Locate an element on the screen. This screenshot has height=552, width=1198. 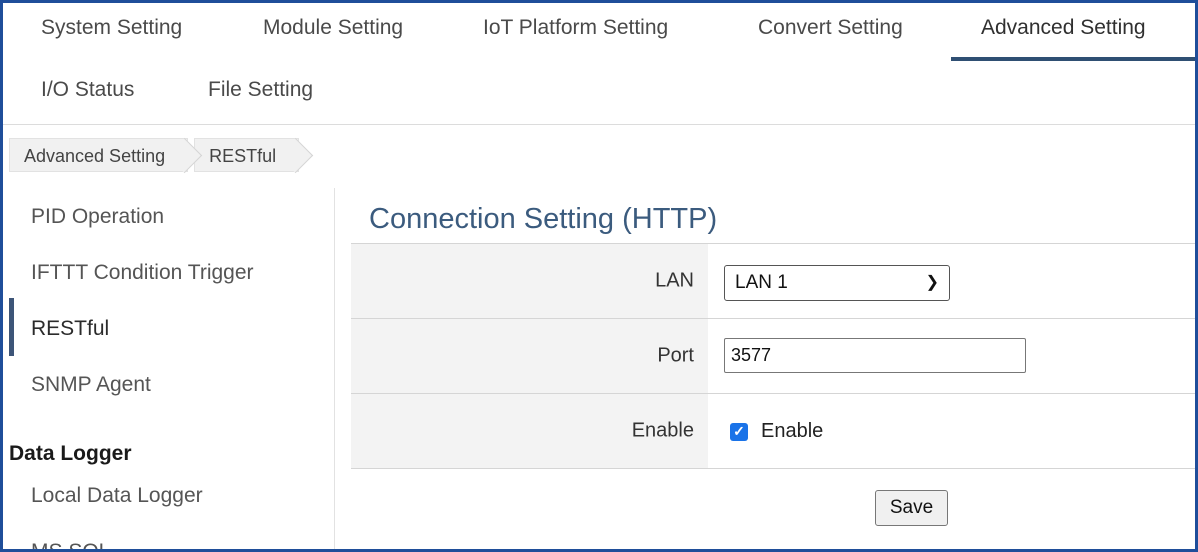
secondary-tab-bar: I/O Status File Setting is located at coordinates (599, 93).